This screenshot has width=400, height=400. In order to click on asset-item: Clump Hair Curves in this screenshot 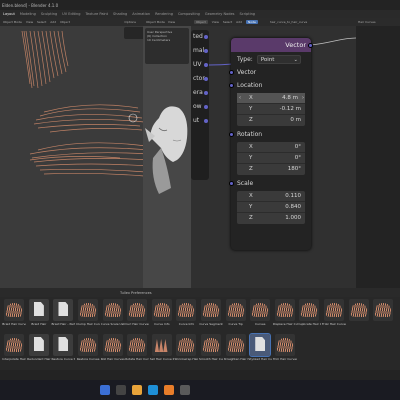, I will do `click(88, 315)`.